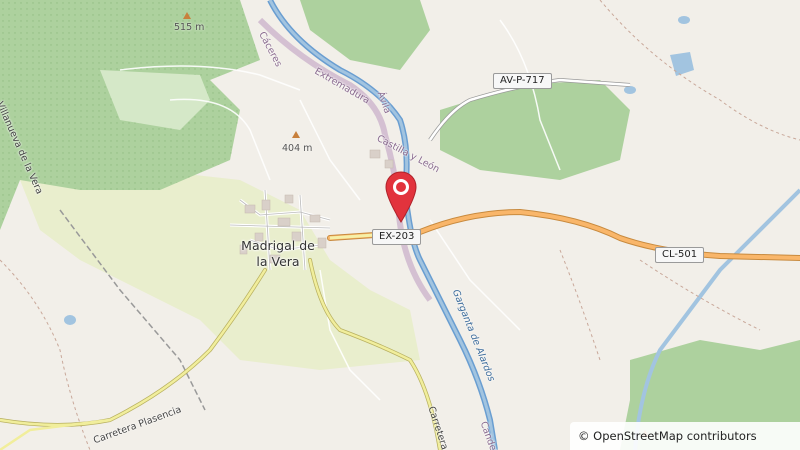 The image size is (800, 450). What do you see at coordinates (685, 436) in the screenshot?
I see `map-attribution: © OpenStreetMap contributors` at bounding box center [685, 436].